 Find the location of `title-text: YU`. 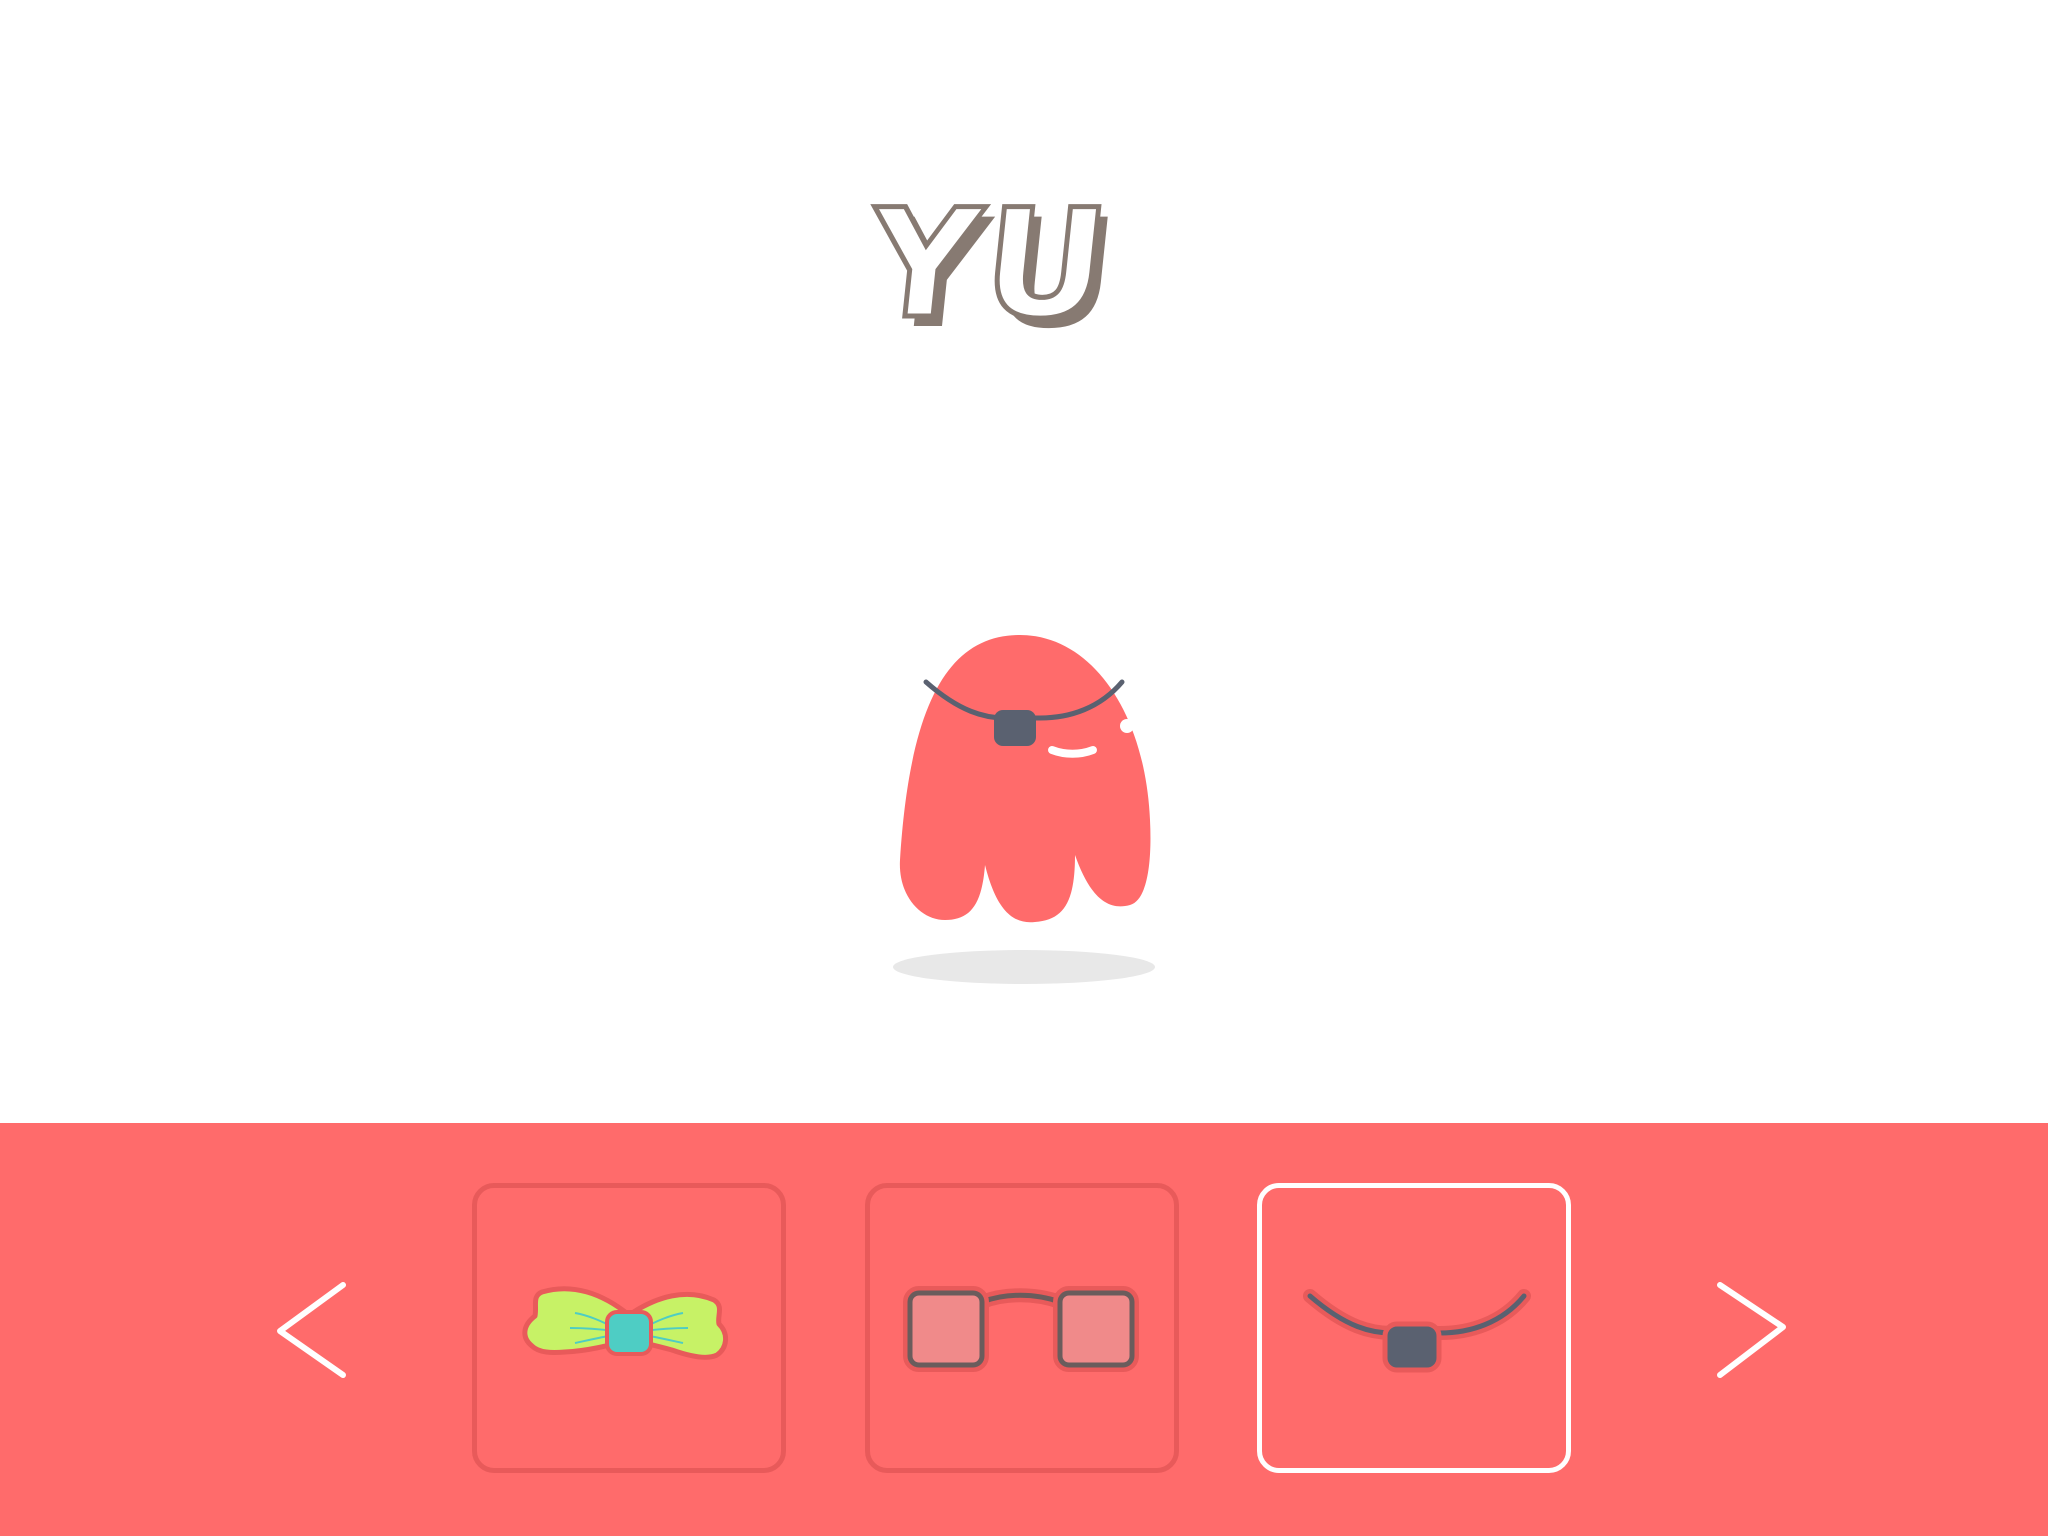

title-text: YU is located at coordinates (991, 265).